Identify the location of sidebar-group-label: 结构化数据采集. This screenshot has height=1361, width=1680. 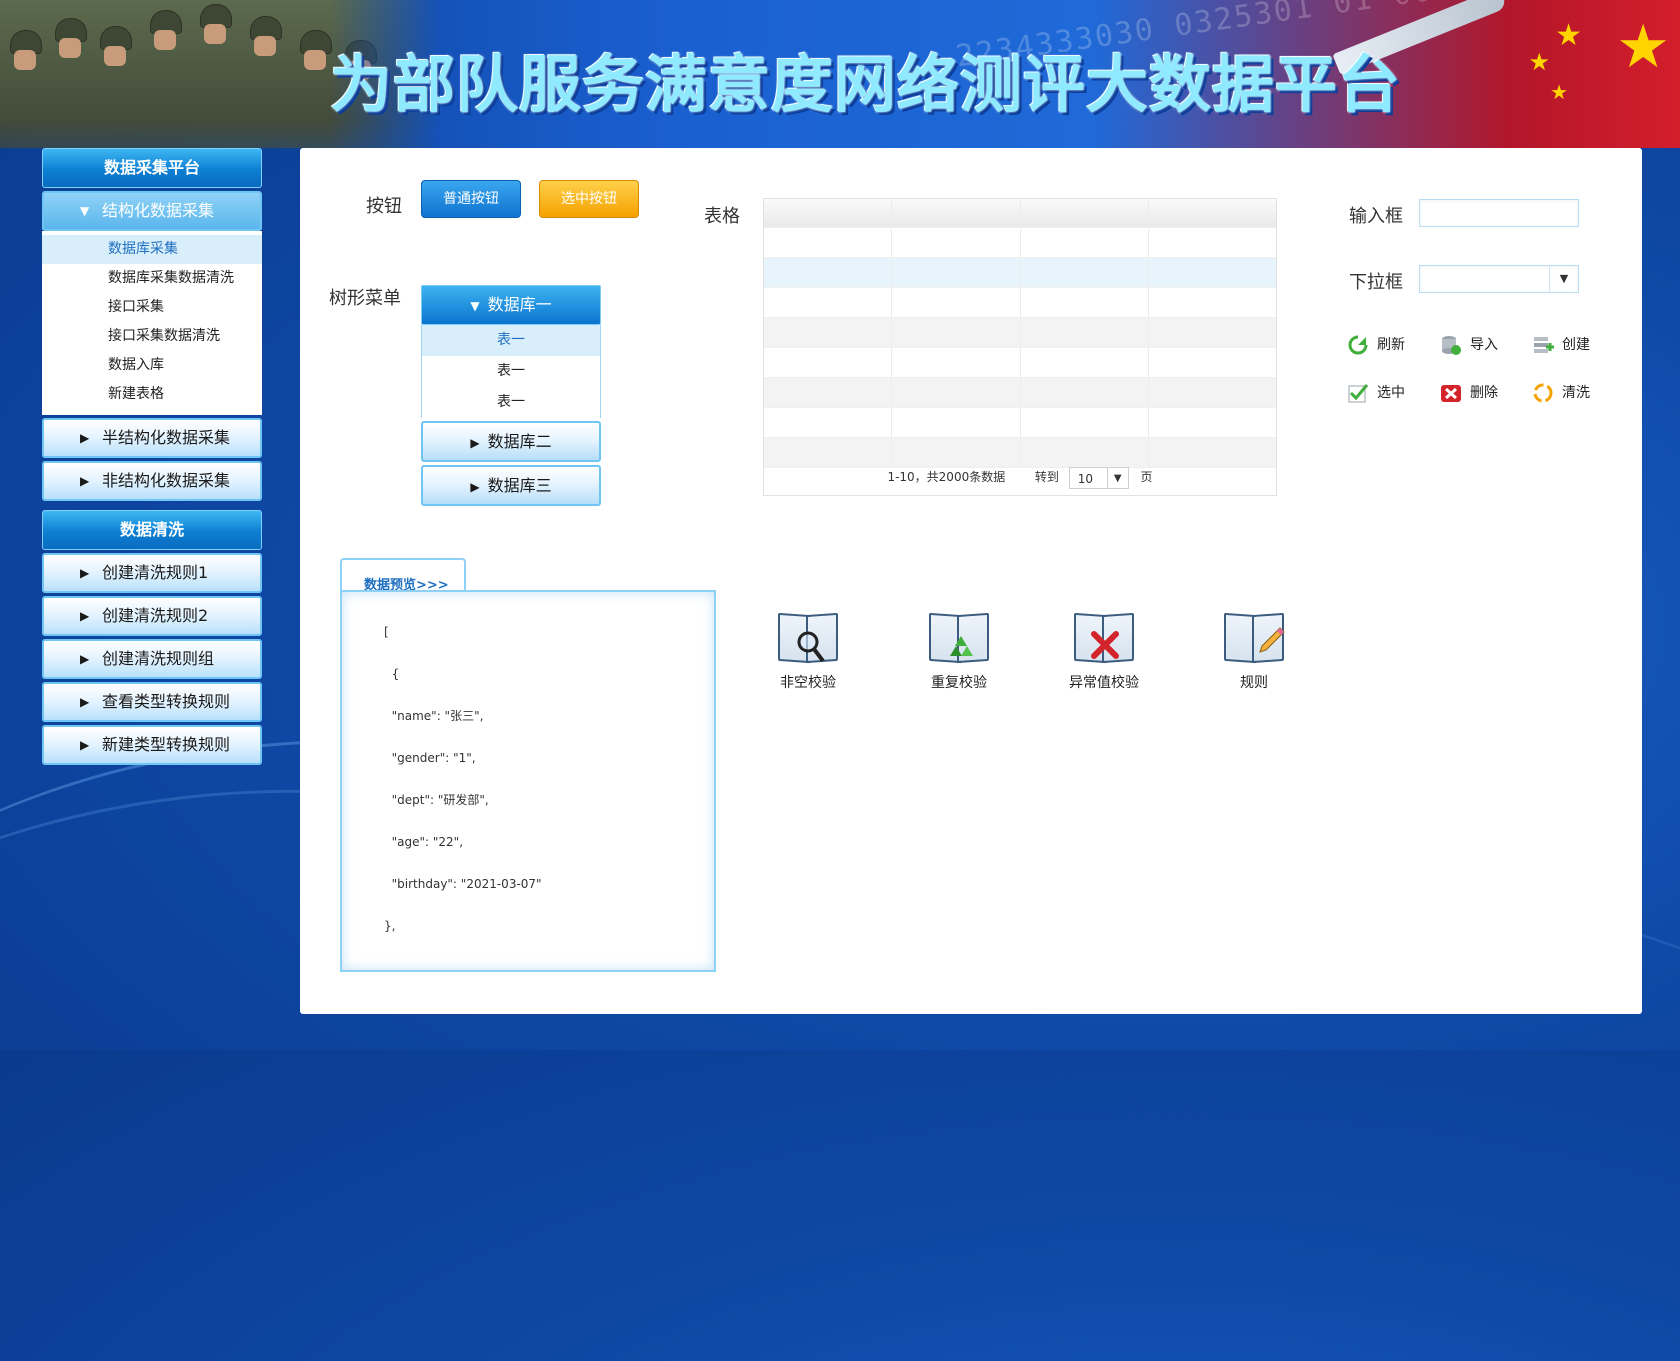
(158, 210).